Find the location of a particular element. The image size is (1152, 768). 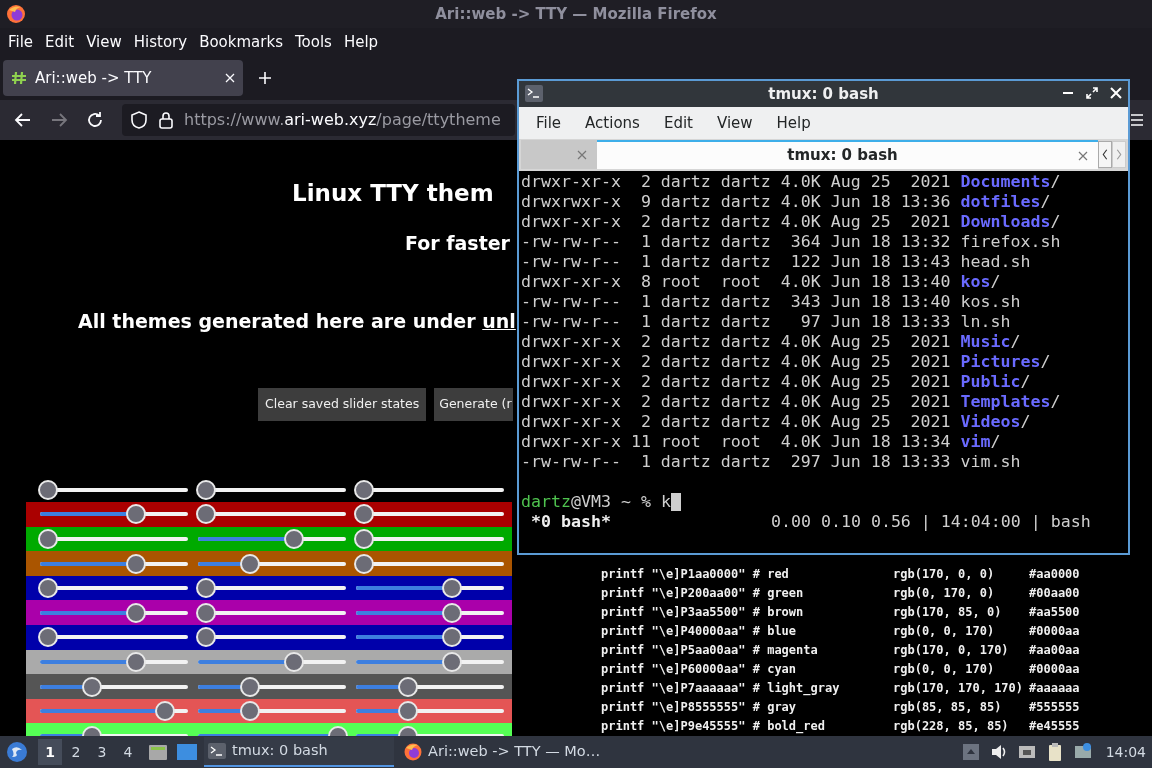

hex-text: #00aa00 is located at coordinates (1054, 593).